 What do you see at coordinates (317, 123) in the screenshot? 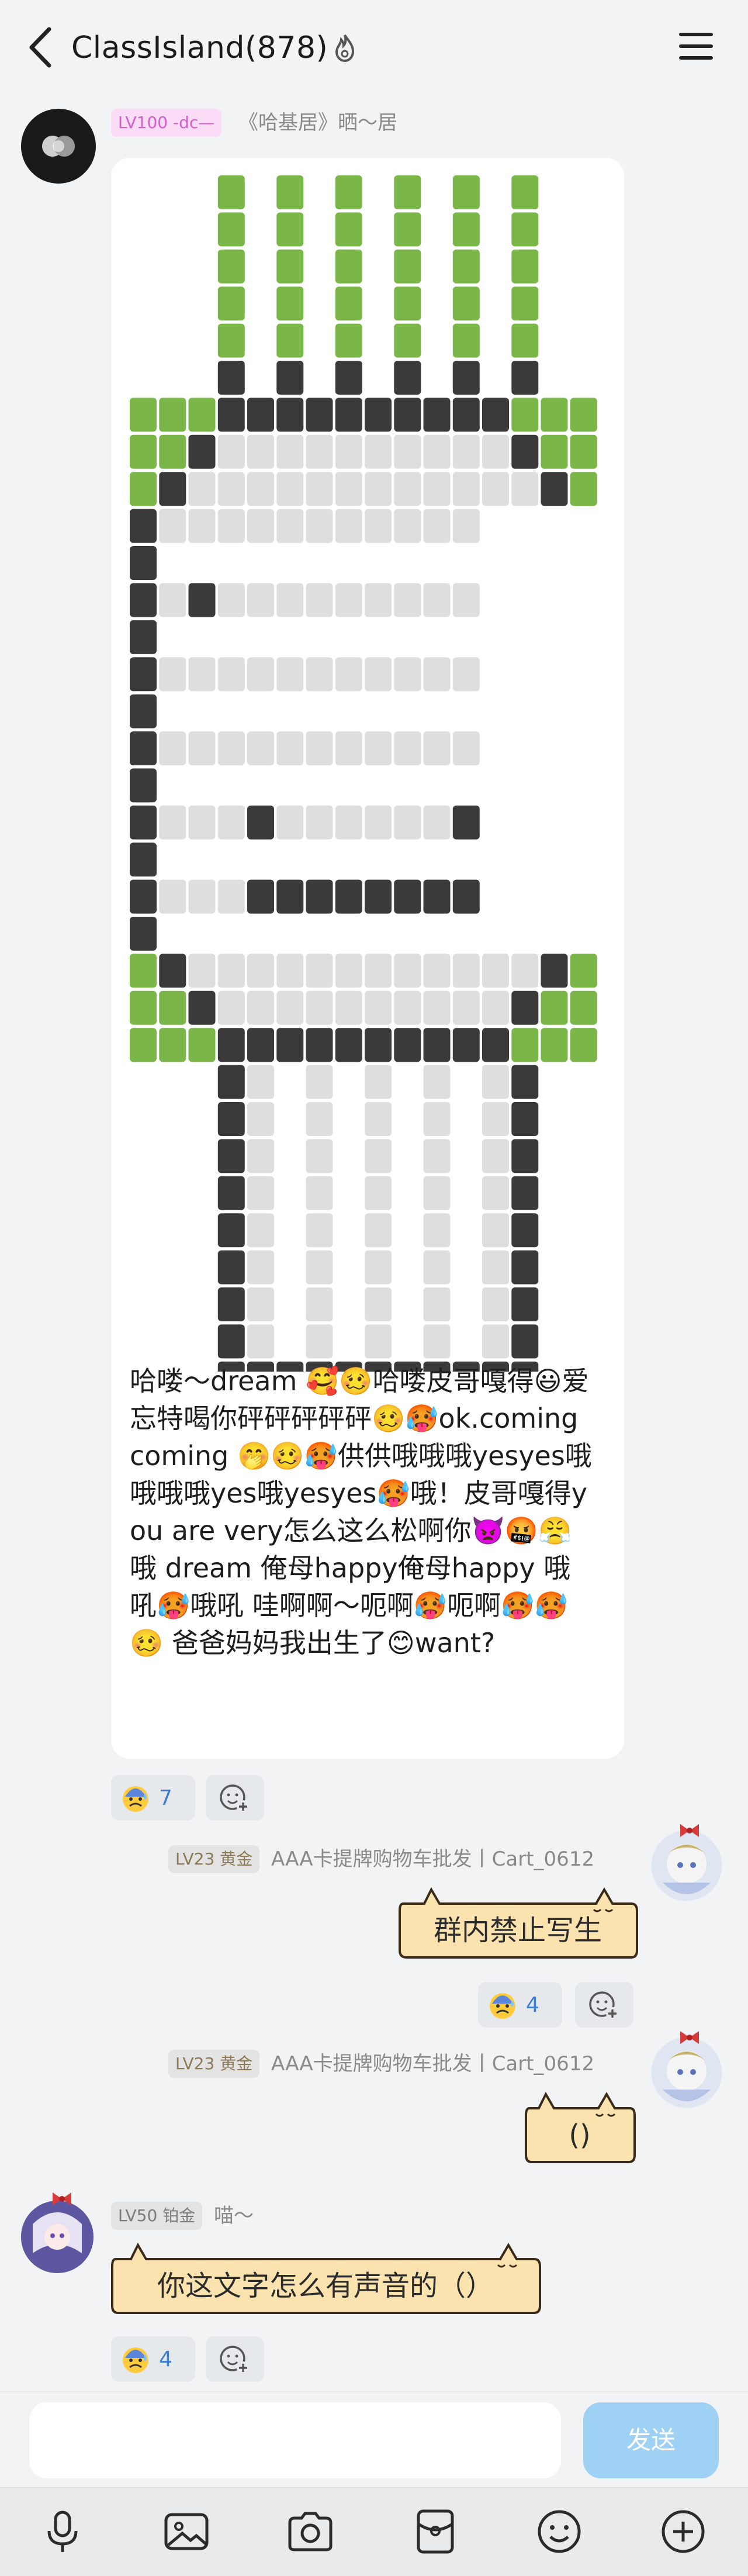
I see `sender-name: 《哈基居》晒～居` at bounding box center [317, 123].